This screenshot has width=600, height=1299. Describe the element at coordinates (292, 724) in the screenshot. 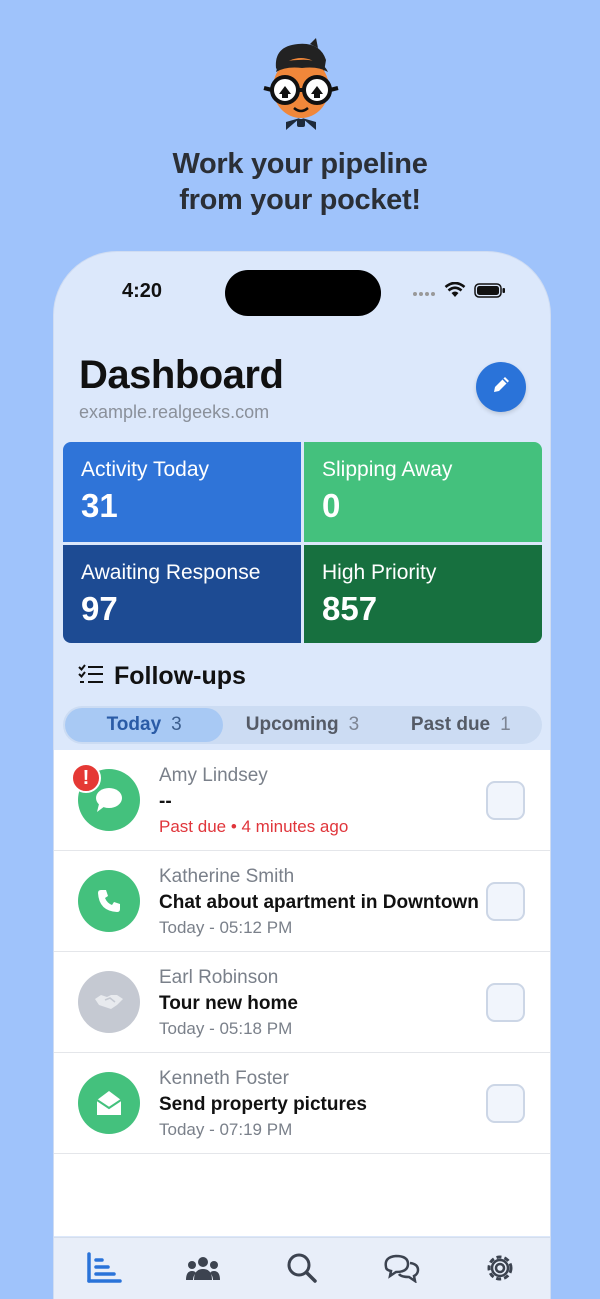

I see `tab-label: Upcoming` at that location.